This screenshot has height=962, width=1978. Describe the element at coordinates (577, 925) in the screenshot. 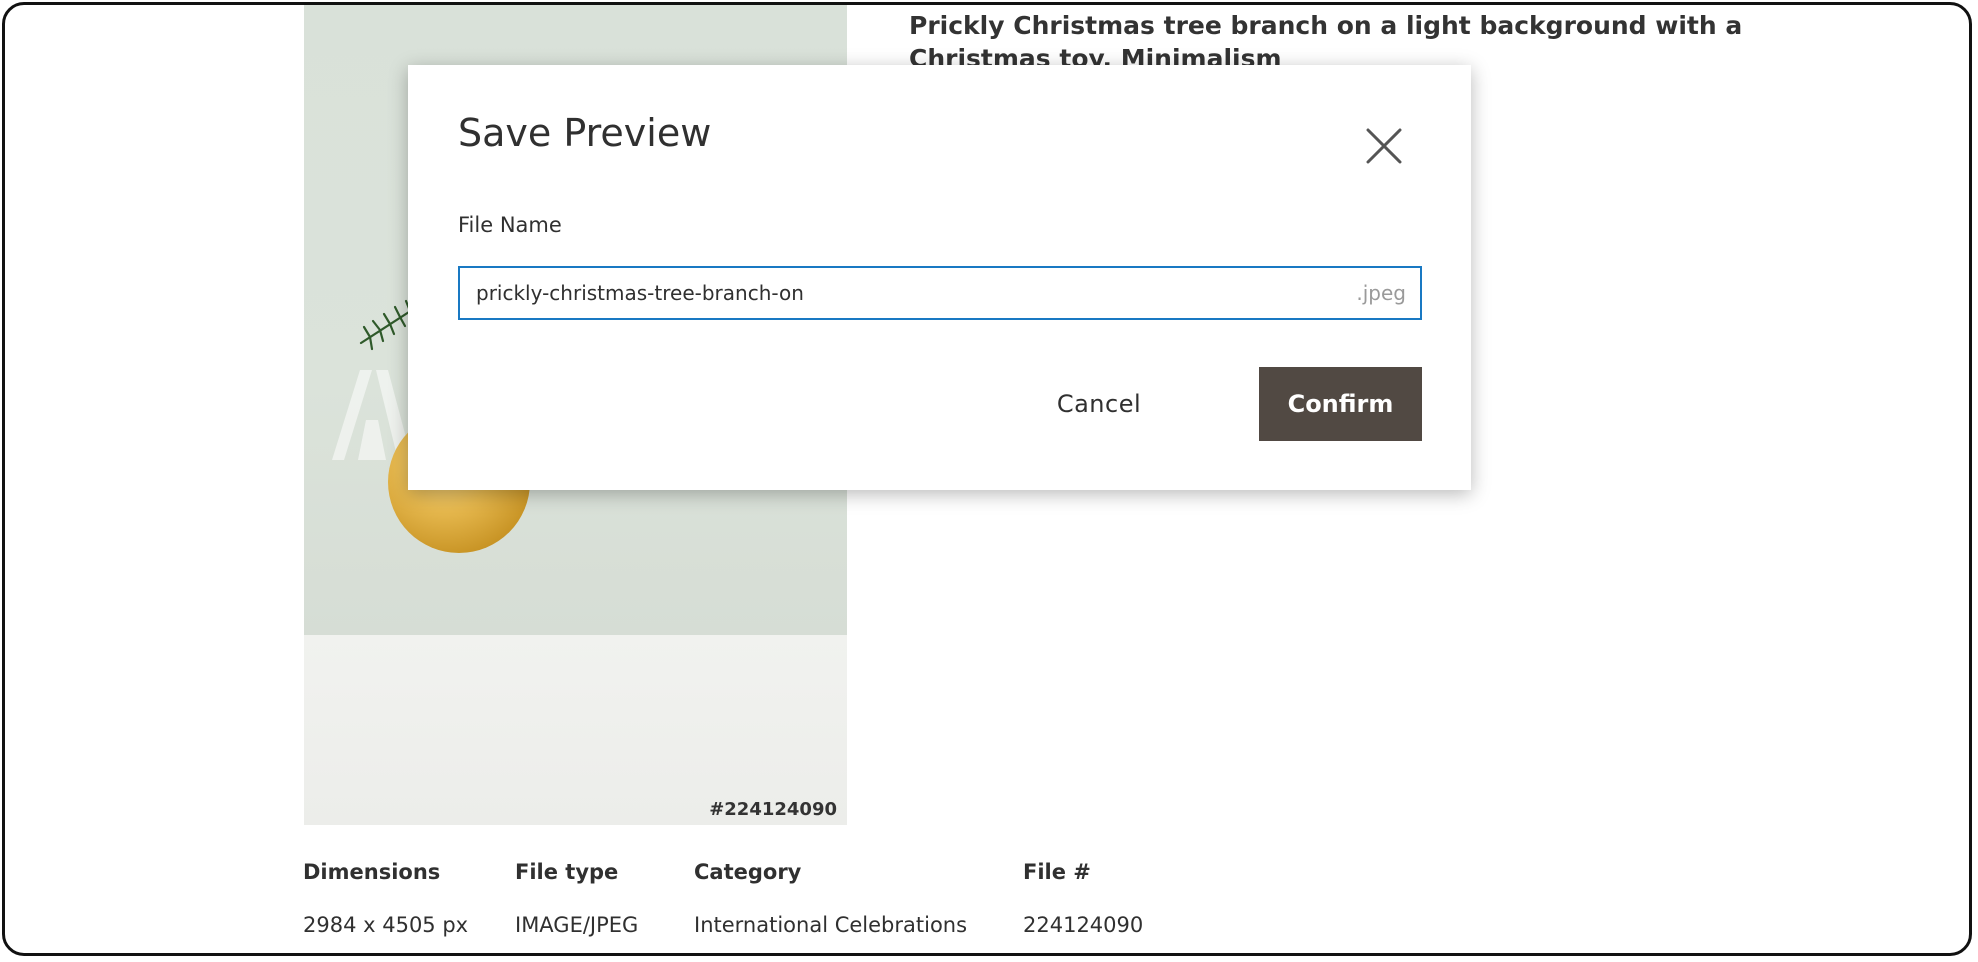

I see `detail-value: IMAGE/JPEG` at that location.